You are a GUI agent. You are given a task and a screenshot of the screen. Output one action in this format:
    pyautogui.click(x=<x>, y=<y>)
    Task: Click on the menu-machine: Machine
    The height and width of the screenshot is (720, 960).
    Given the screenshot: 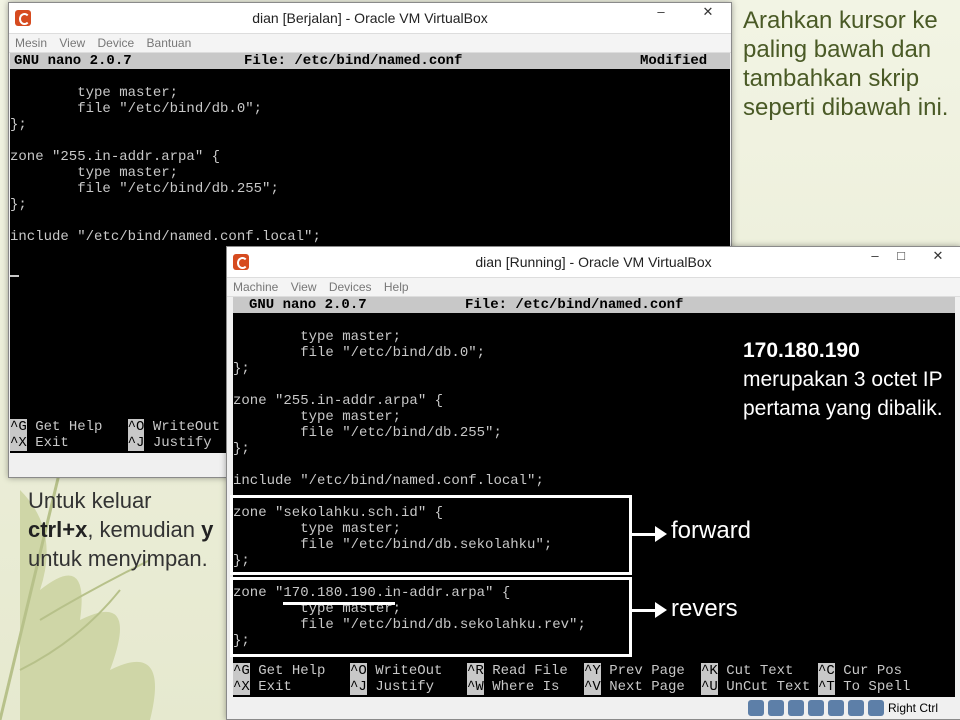 What is the action you would take?
    pyautogui.click(x=255, y=287)
    